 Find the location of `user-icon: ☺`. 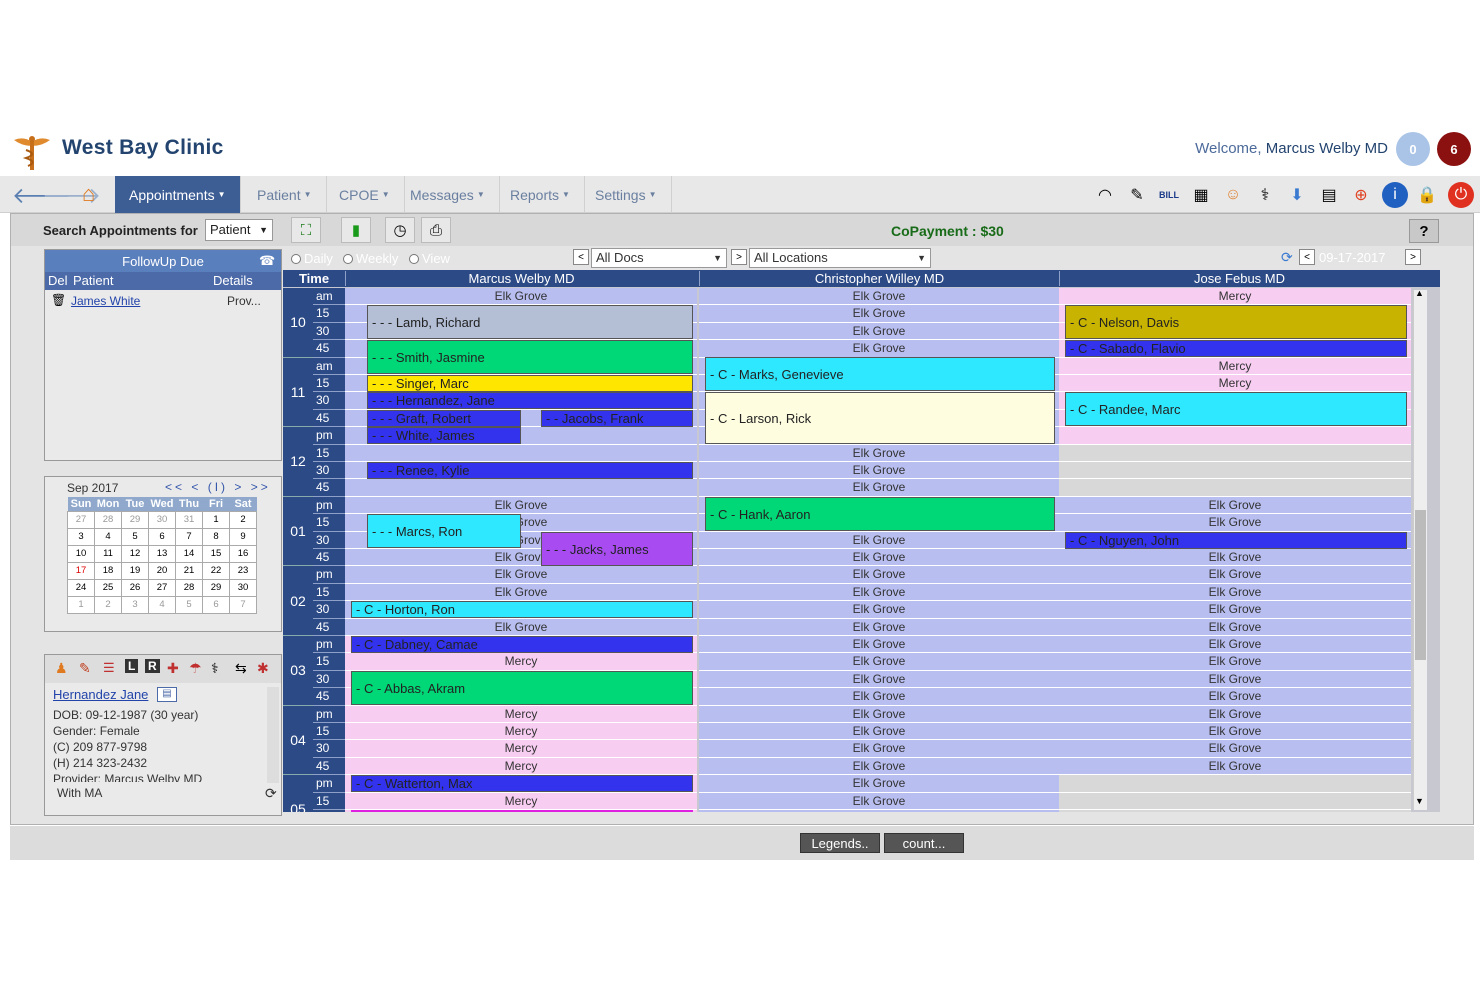

user-icon: ☺ is located at coordinates (1233, 195).